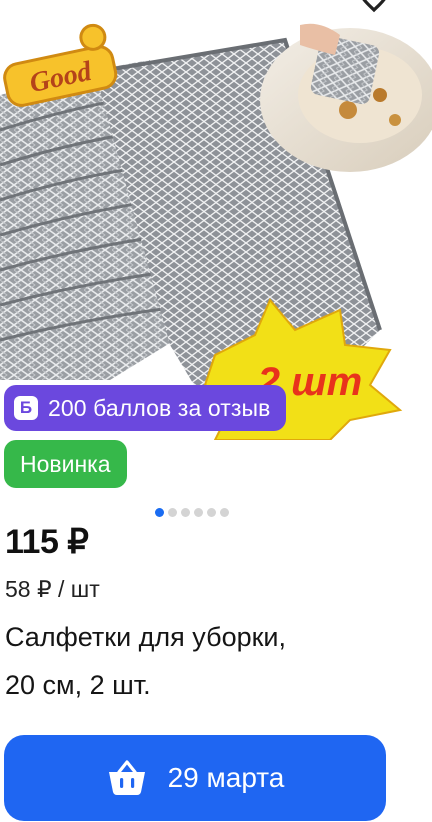 The width and height of the screenshot is (432, 822). Describe the element at coordinates (78, 685) in the screenshot. I see `product-title-continued: 20 см, 2 шт.` at that location.